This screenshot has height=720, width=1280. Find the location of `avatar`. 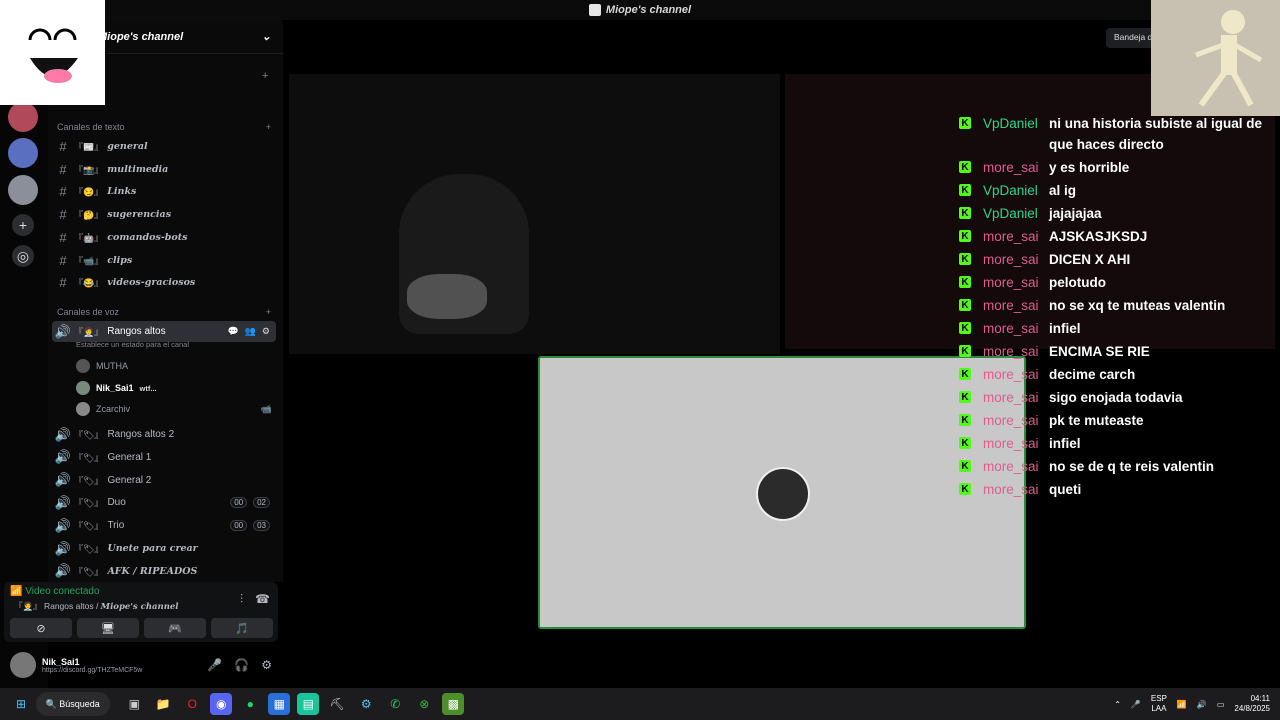

avatar is located at coordinates (23, 665).